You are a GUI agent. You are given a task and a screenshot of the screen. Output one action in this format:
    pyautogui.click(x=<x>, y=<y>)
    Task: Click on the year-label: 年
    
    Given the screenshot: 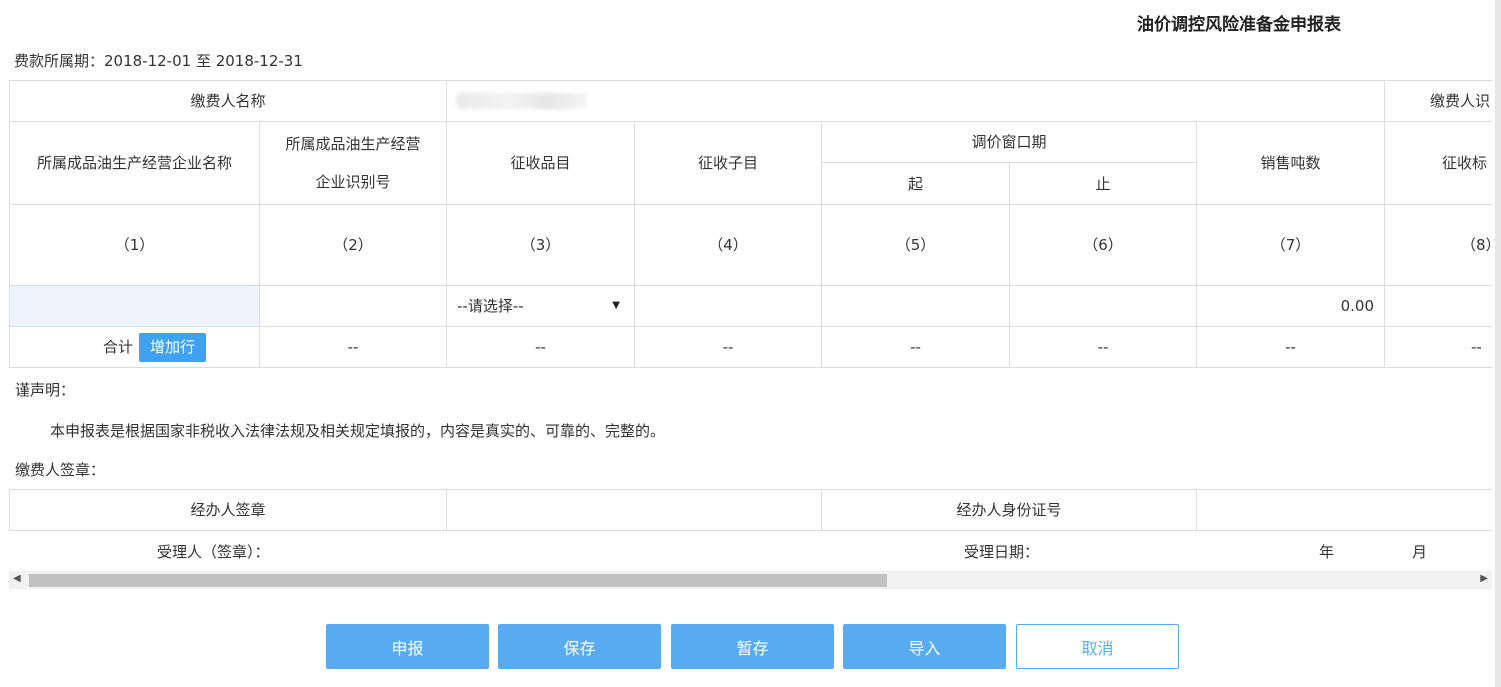 What is the action you would take?
    pyautogui.click(x=1327, y=552)
    